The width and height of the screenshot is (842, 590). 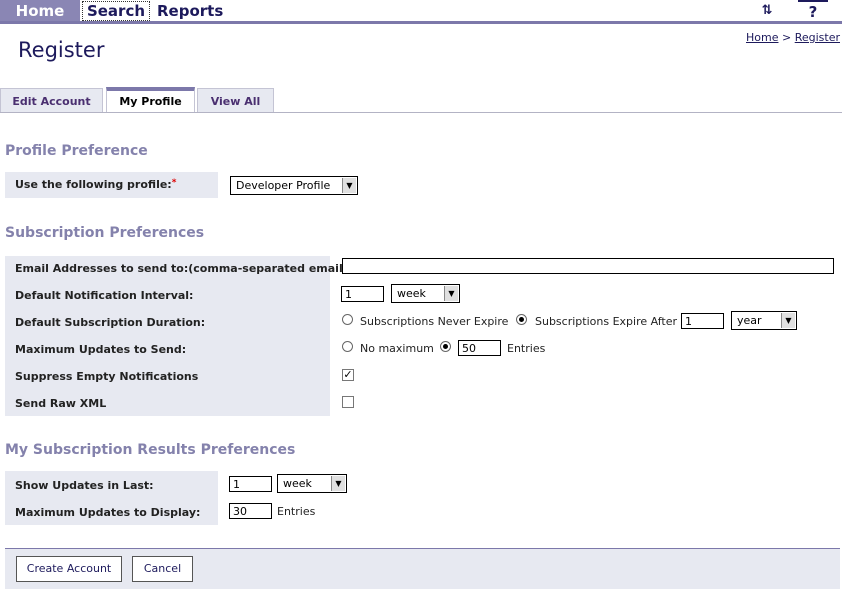 What do you see at coordinates (107, 376) in the screenshot?
I see `suppress-label: Suppress Empty Notifications` at bounding box center [107, 376].